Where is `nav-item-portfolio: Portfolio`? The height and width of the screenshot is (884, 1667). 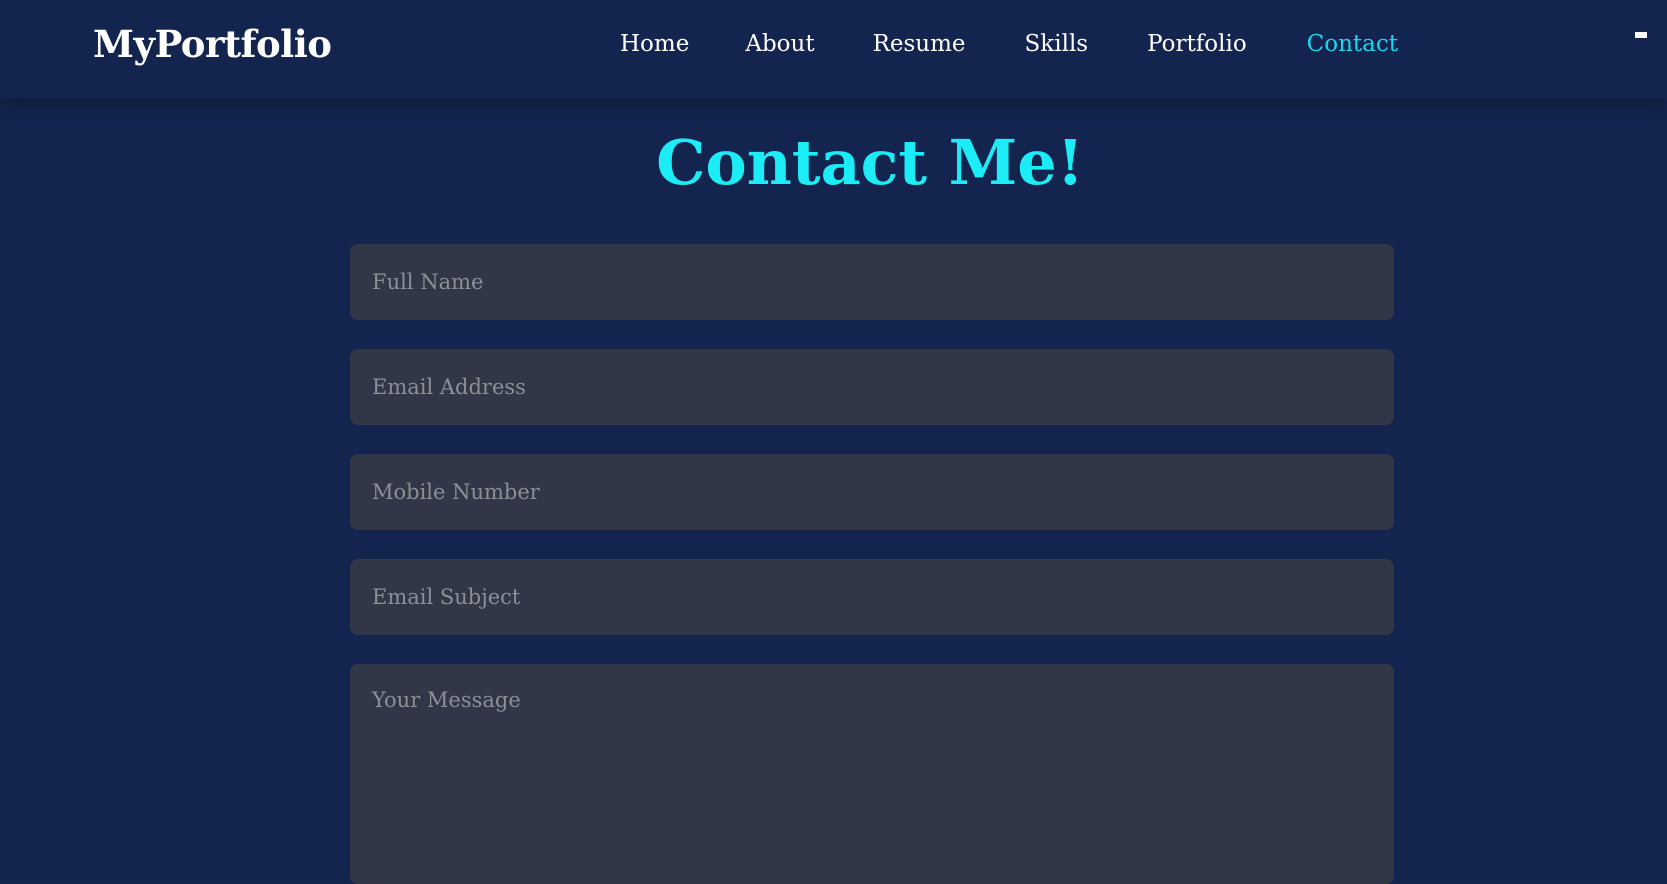
nav-item-portfolio: Portfolio is located at coordinates (1197, 44).